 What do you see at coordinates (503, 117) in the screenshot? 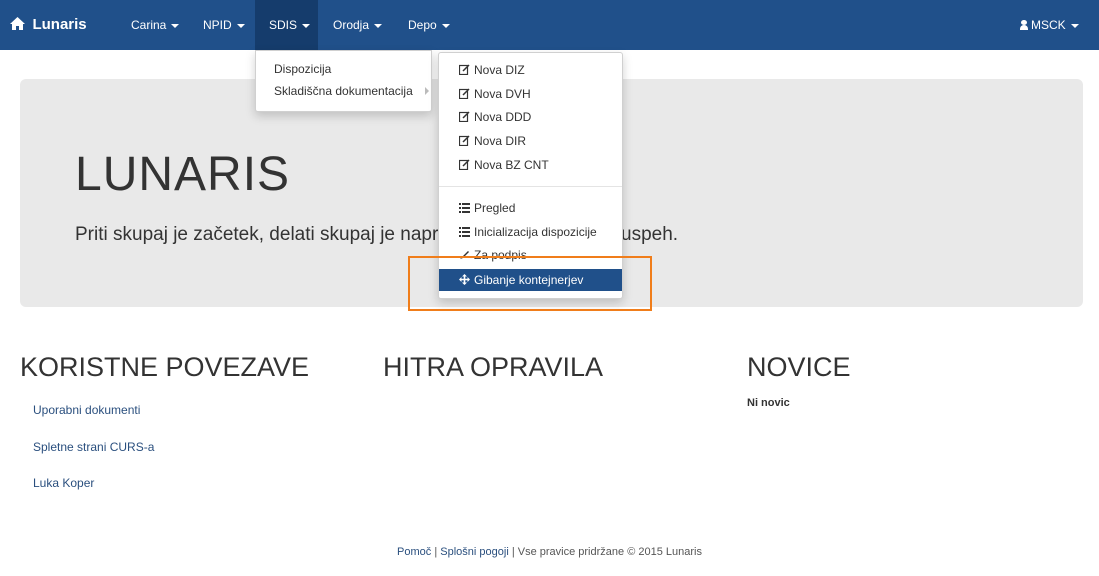
I see `submenu-item-label: Nova DDD` at bounding box center [503, 117].